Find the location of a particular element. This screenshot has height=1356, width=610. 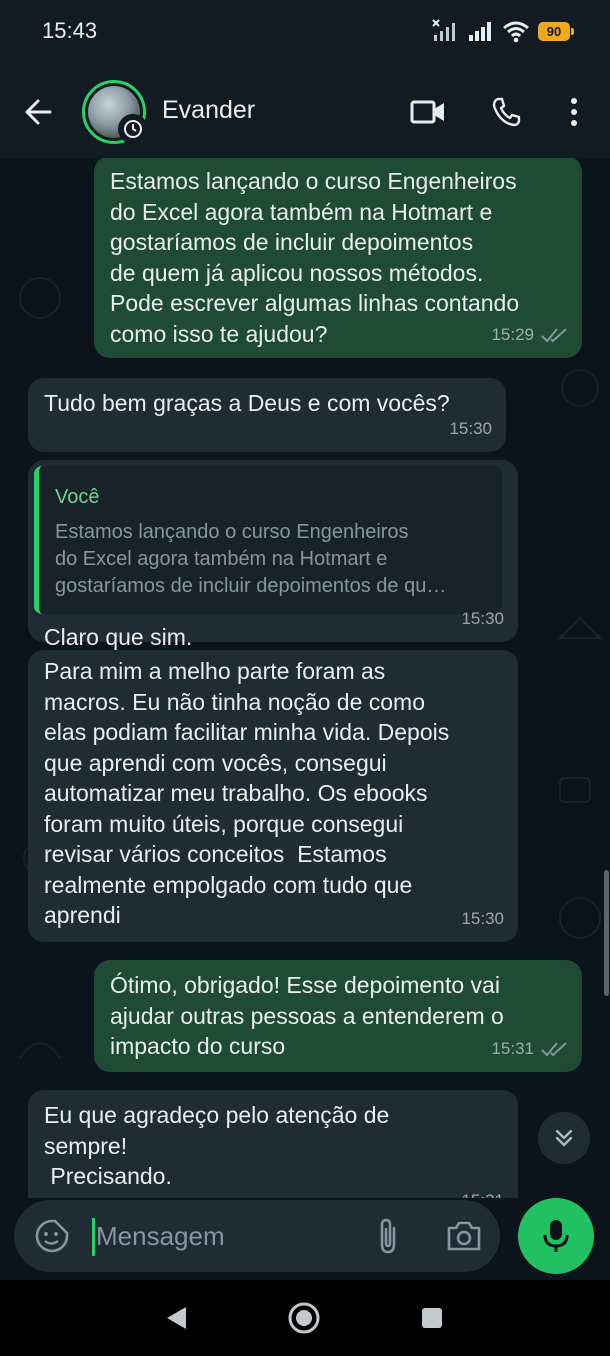

message-text: Claro que sim. is located at coordinates (118, 636).